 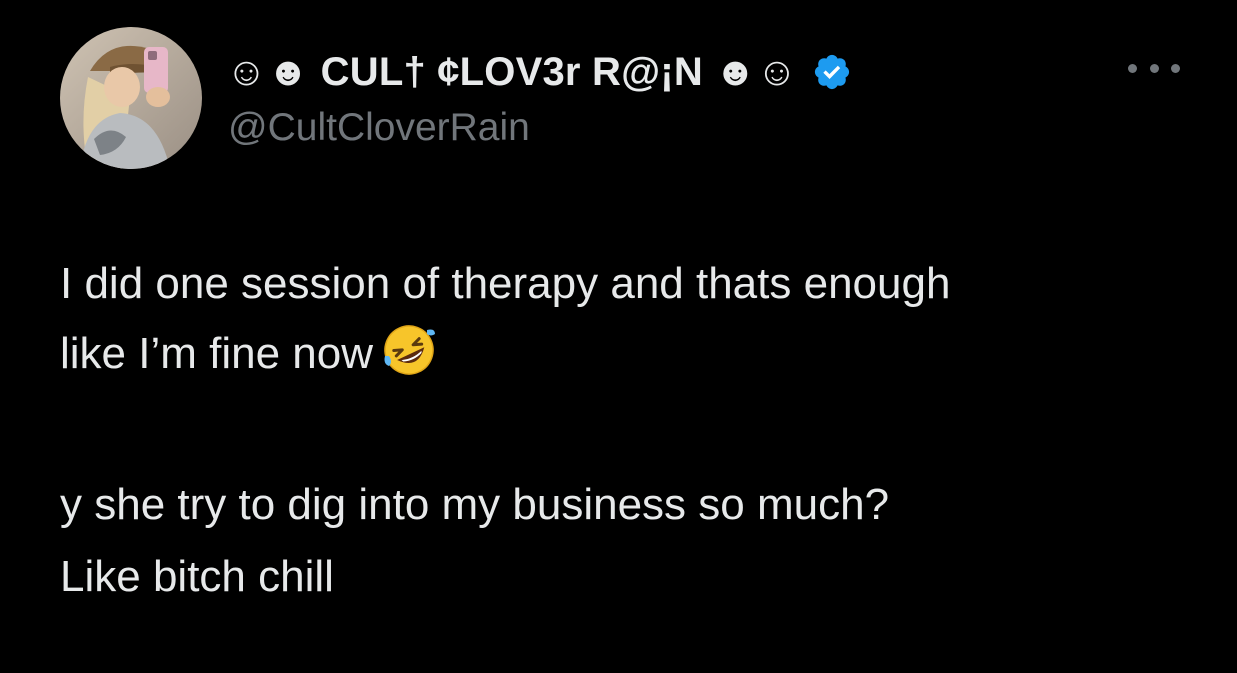 I want to click on more-horizontal-icon, so click(x=1132, y=68).